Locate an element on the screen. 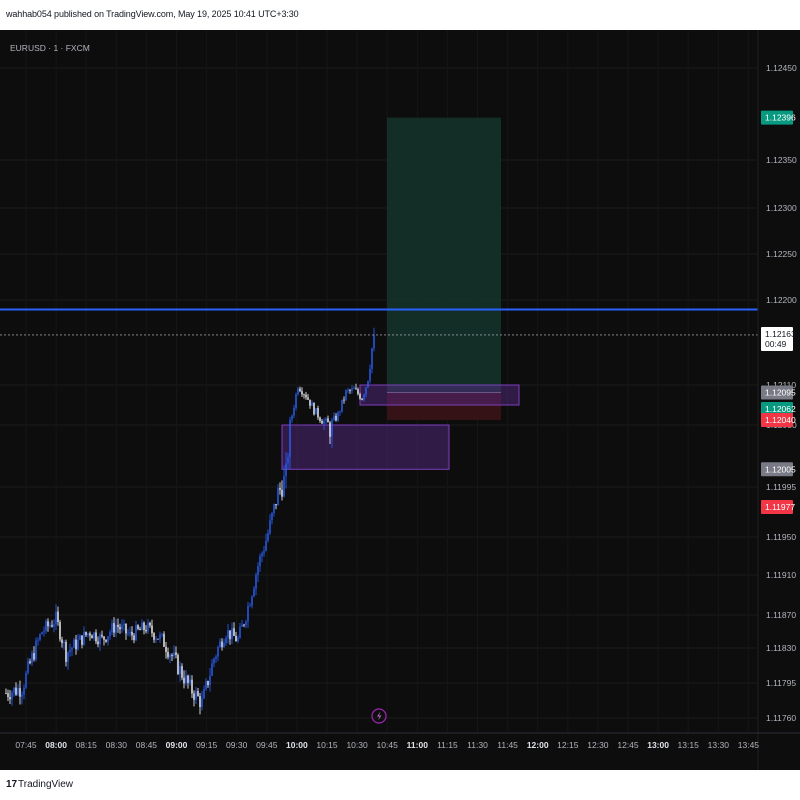 The height and width of the screenshot is (800, 800). time-tick-label: 09:30 is located at coordinates (237, 745).